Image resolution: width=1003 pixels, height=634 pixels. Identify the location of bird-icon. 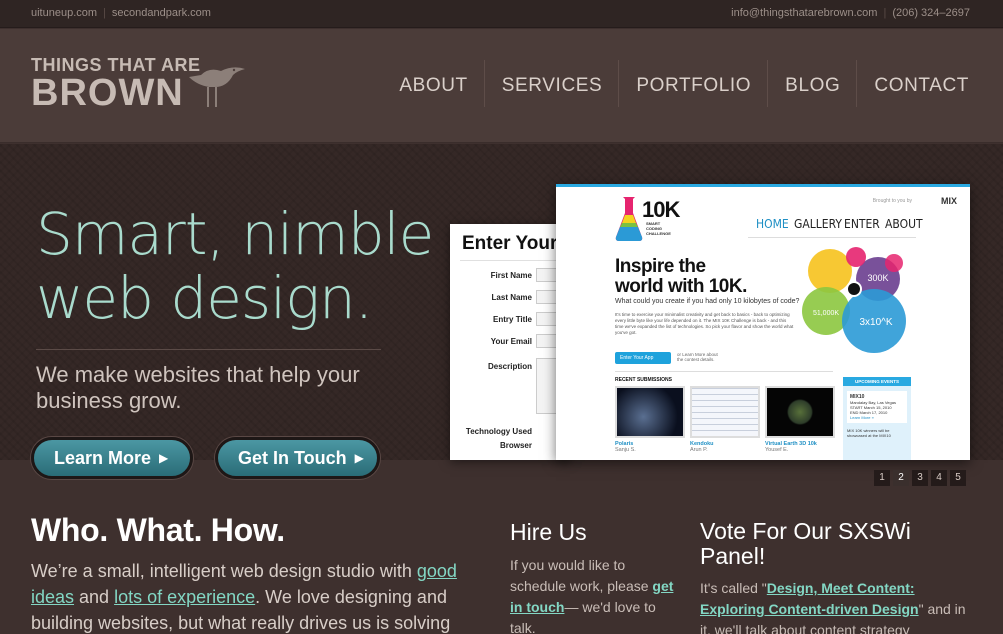
(217, 87).